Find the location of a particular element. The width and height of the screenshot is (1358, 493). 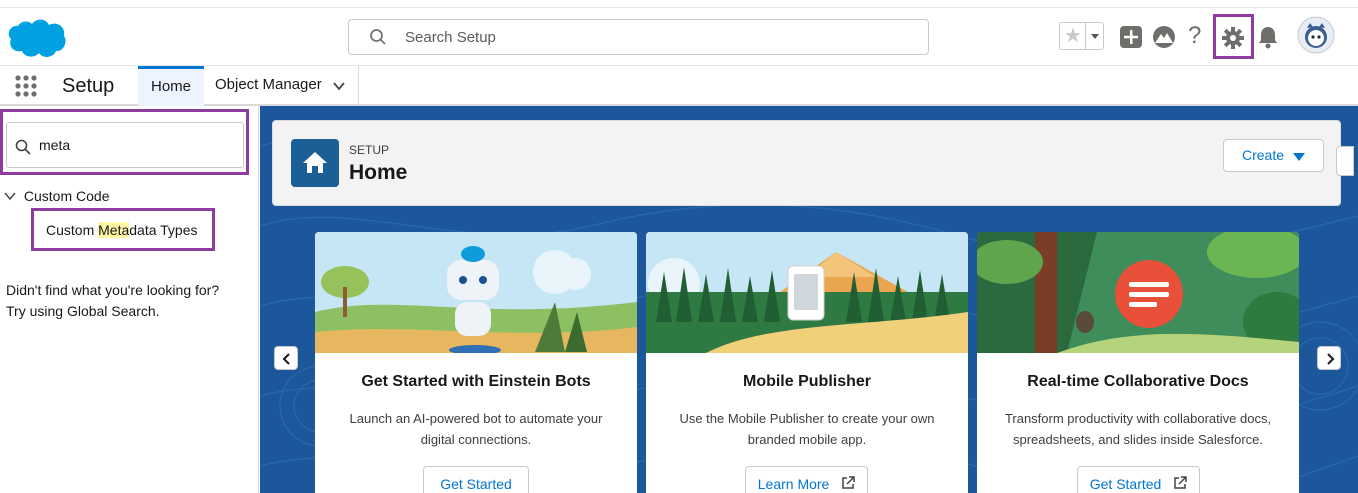

create-button: Create is located at coordinates (1273, 155).